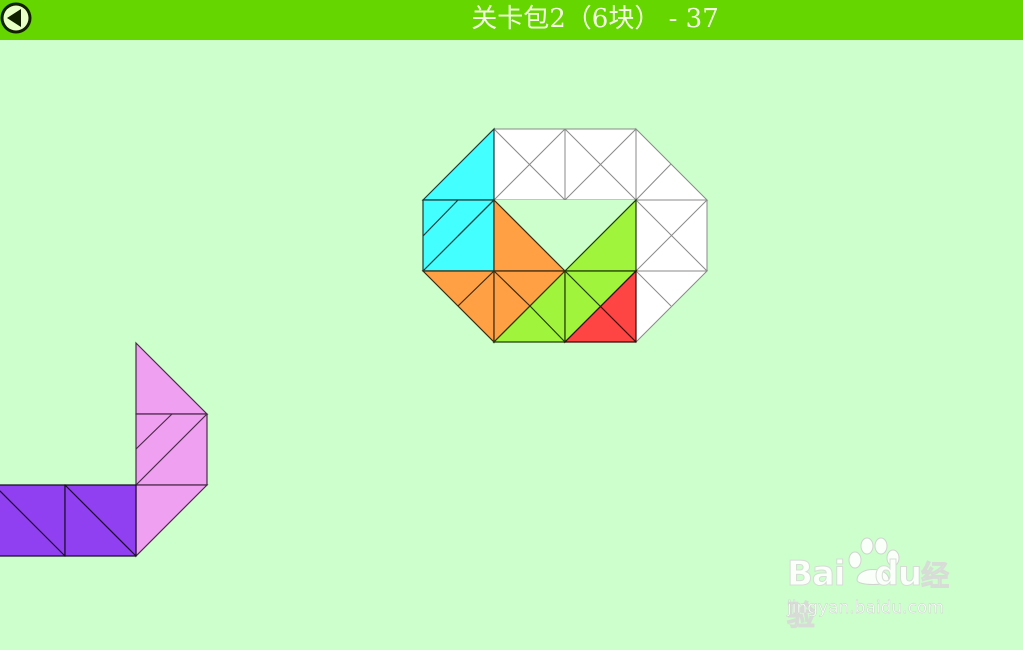 This screenshot has width=1023, height=650. What do you see at coordinates (458, 199) in the screenshot?
I see `piece-cyan` at bounding box center [458, 199].